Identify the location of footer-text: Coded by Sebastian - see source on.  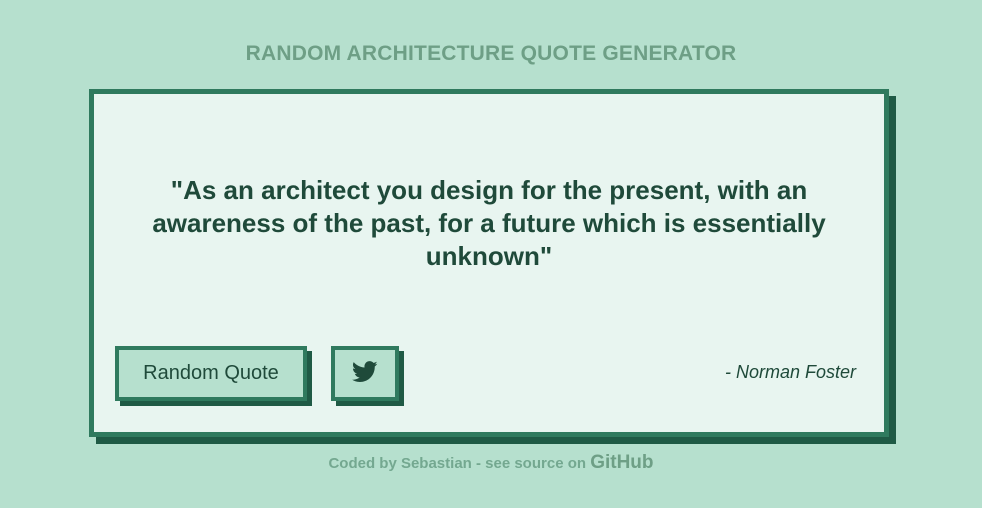
(459, 463).